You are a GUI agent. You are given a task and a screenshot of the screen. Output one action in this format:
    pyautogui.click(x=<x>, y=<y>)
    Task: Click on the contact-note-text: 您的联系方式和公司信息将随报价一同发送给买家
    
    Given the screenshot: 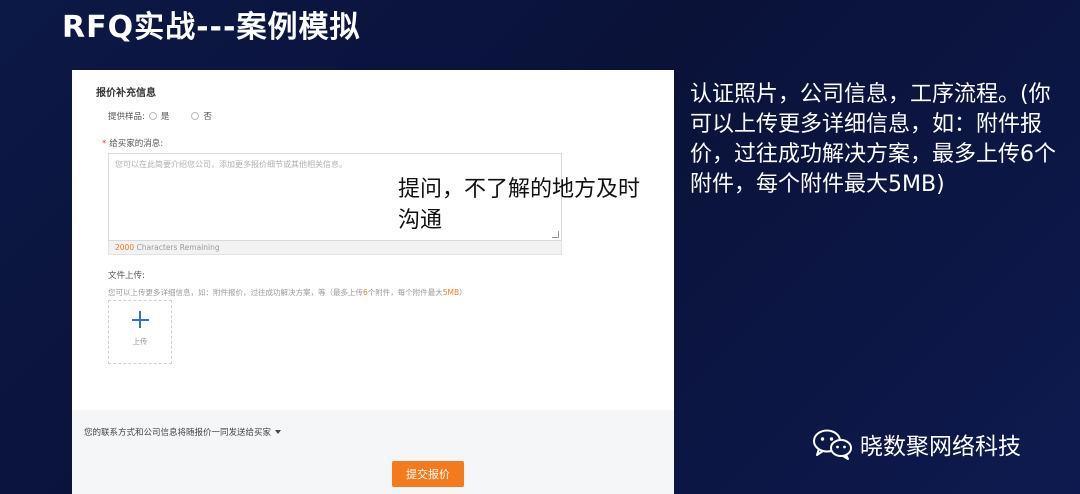 What is the action you would take?
    pyautogui.click(x=178, y=433)
    